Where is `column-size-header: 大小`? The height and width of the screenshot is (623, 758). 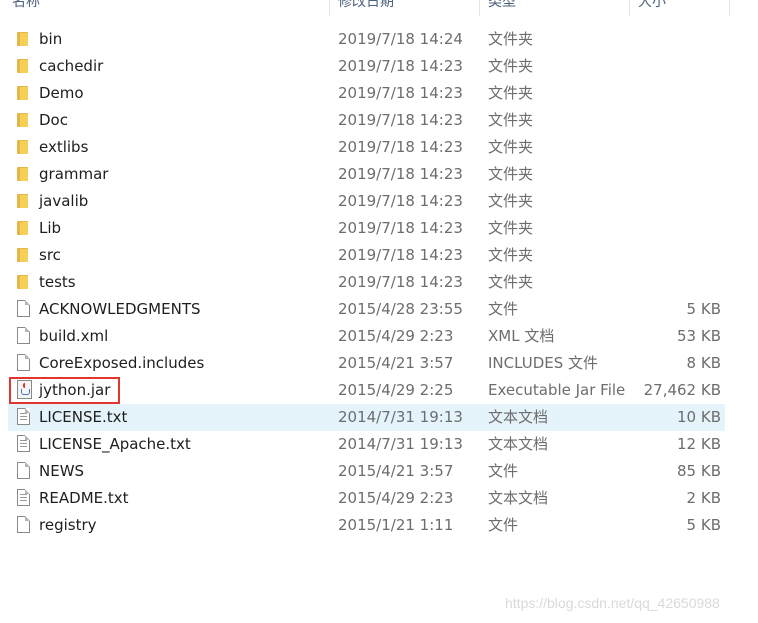
column-size-header: 大小 is located at coordinates (680, 8).